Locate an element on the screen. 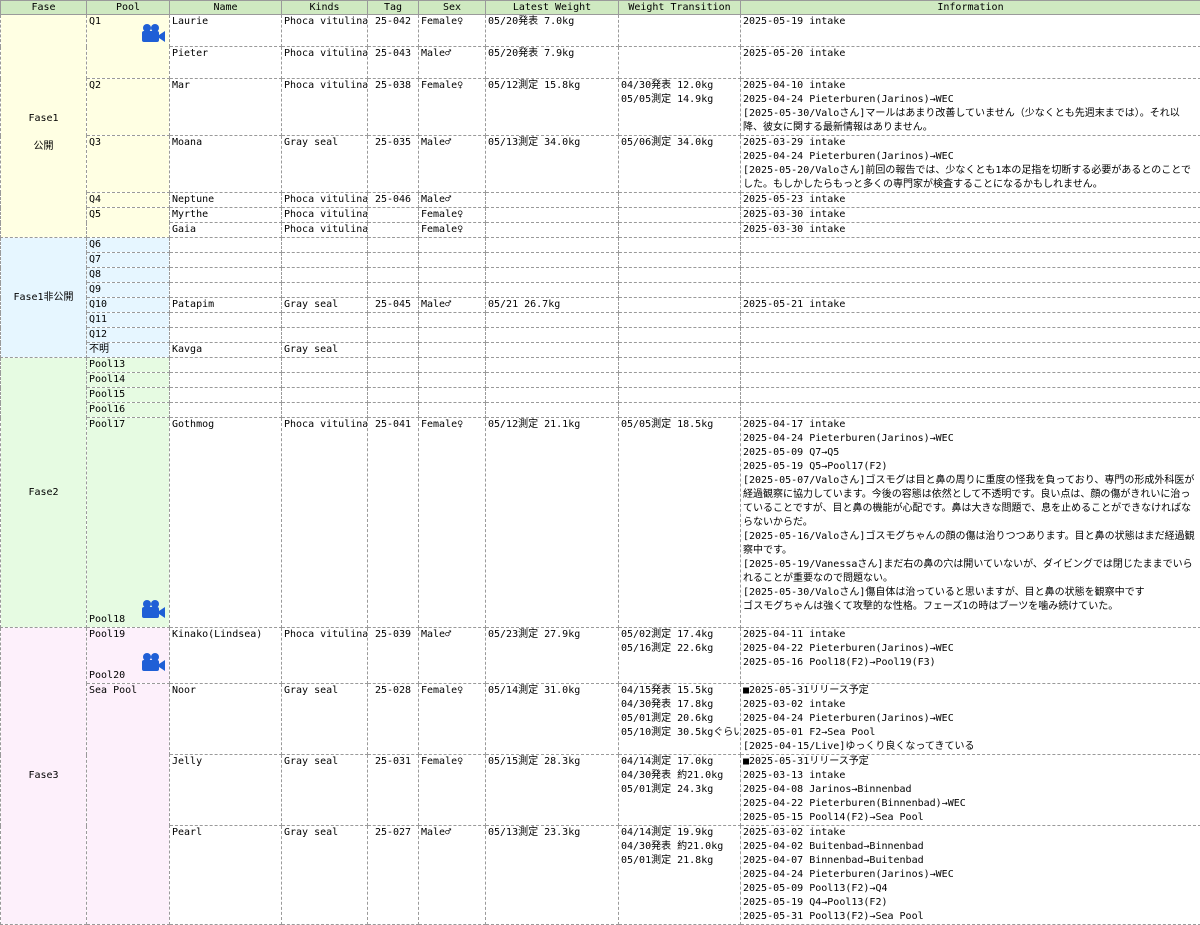 Image resolution: width=1200 pixels, height=925 pixels. pool-cell: Q9 is located at coordinates (128, 290).